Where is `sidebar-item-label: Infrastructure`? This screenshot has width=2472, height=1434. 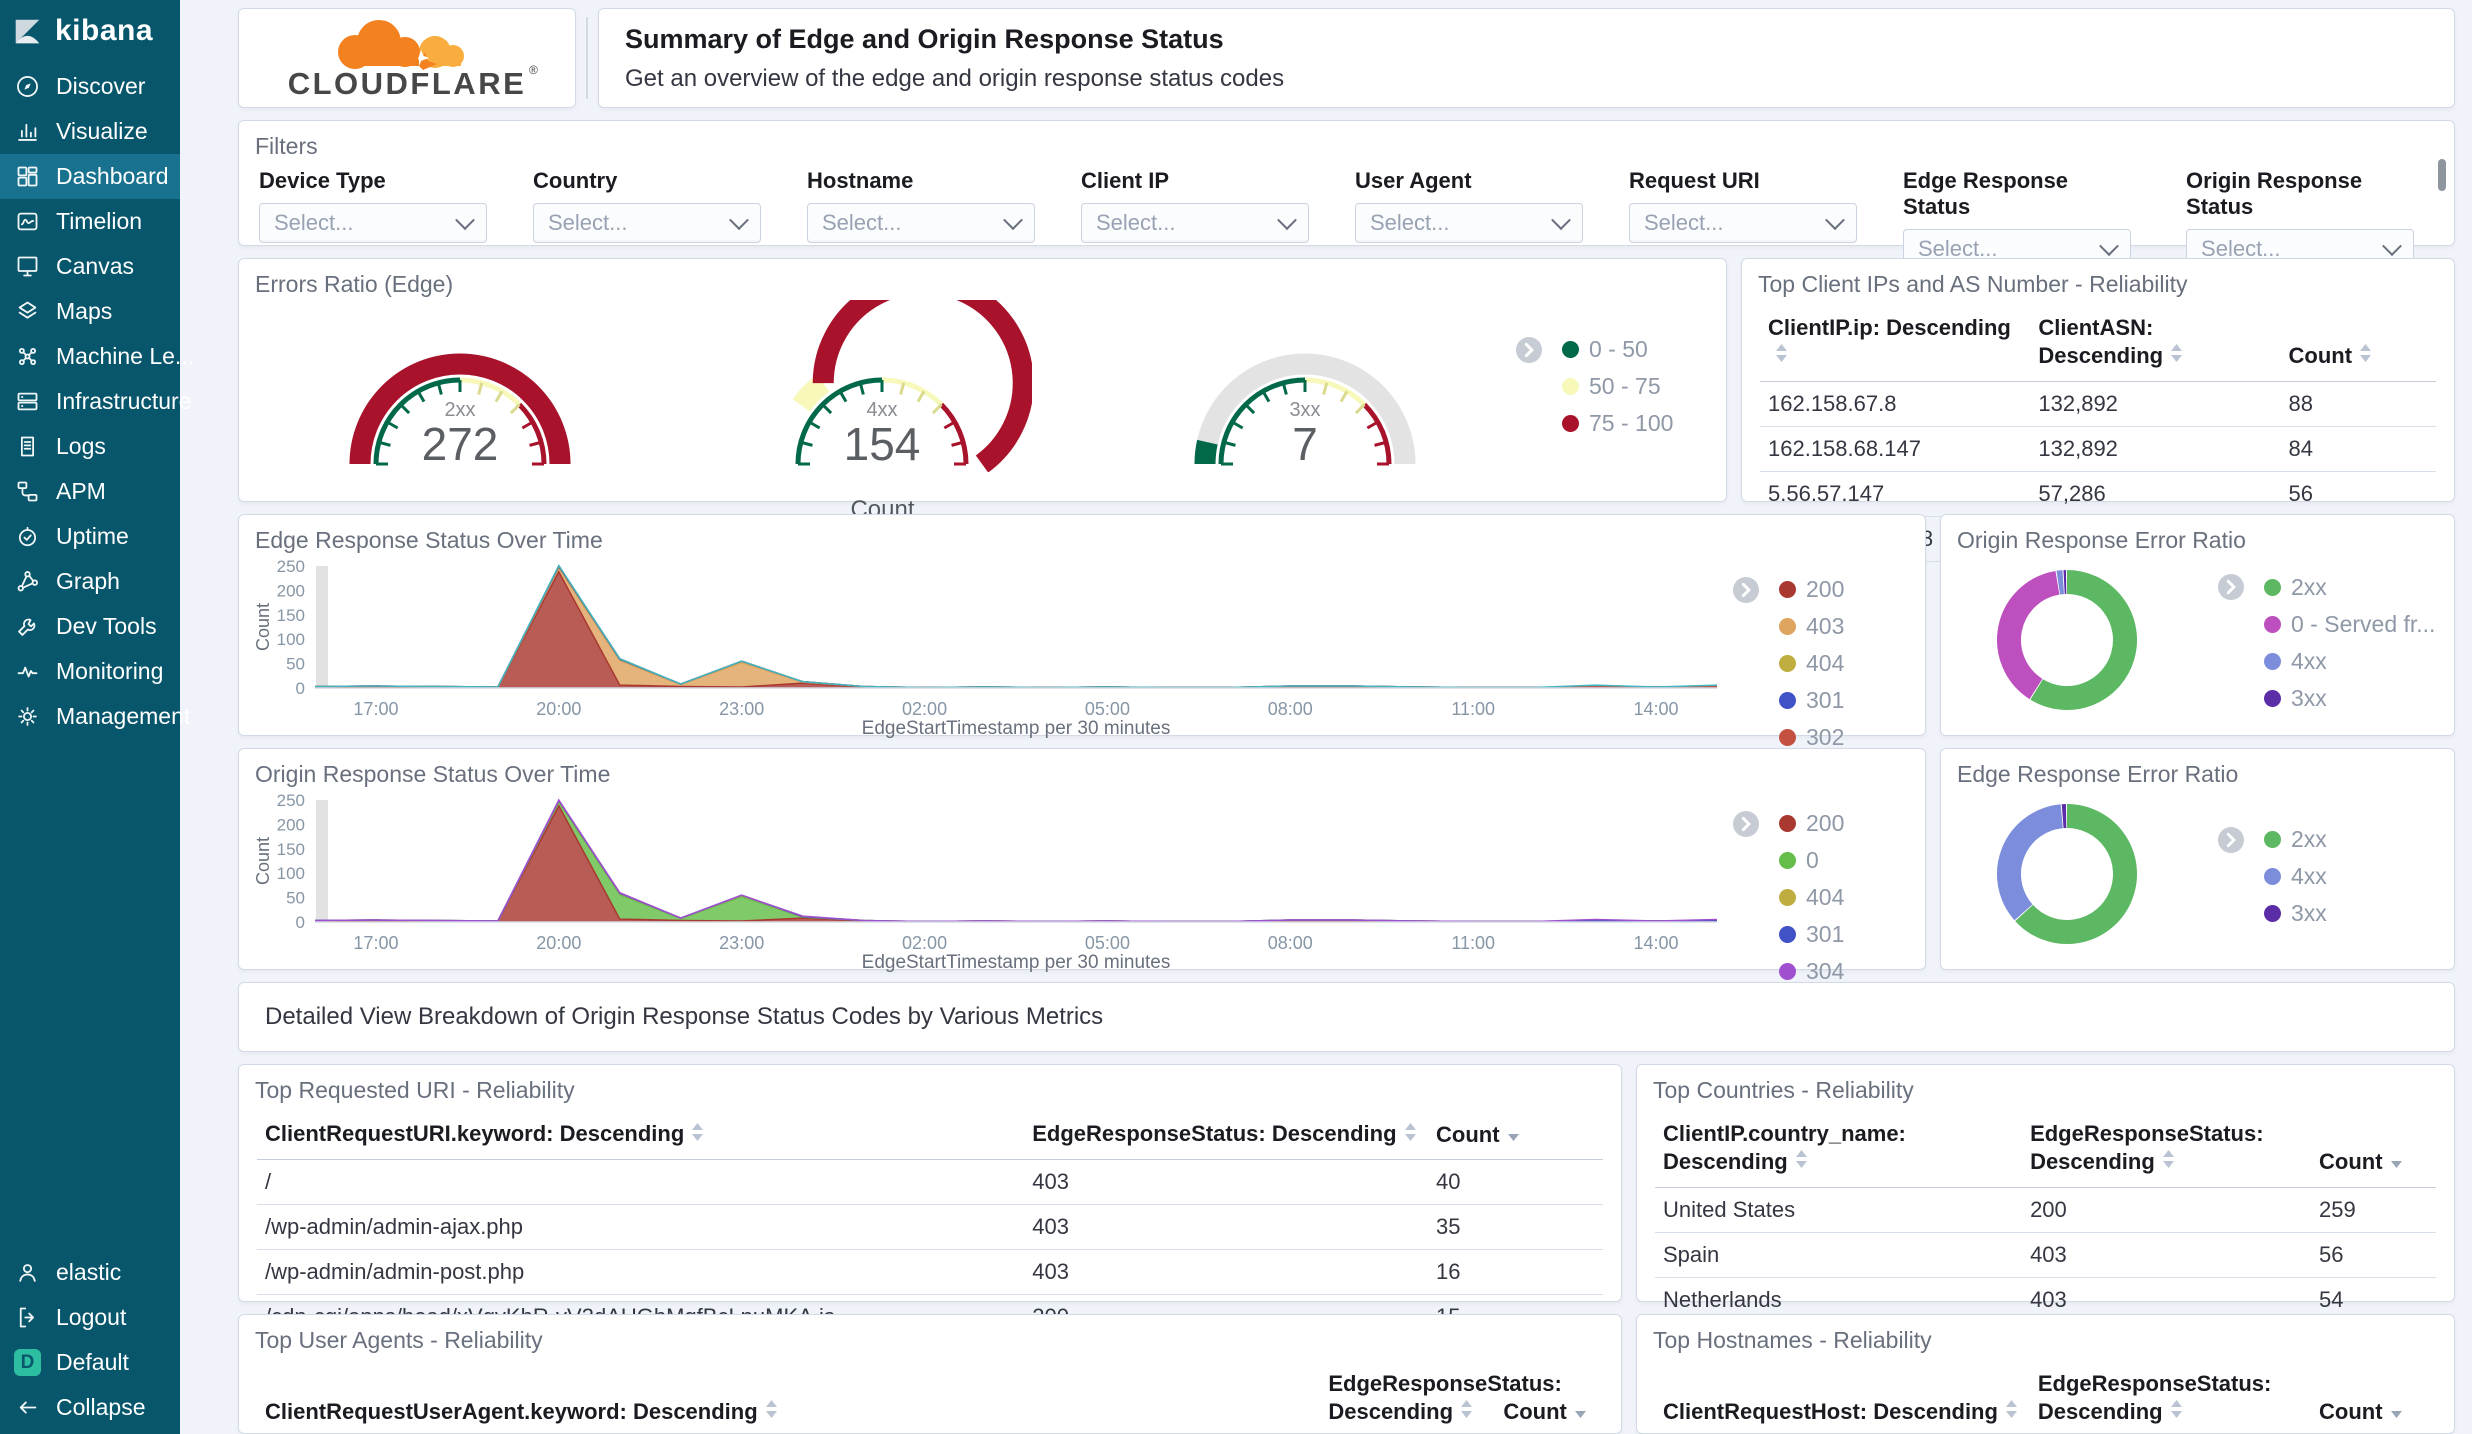 sidebar-item-label: Infrastructure is located at coordinates (124, 401).